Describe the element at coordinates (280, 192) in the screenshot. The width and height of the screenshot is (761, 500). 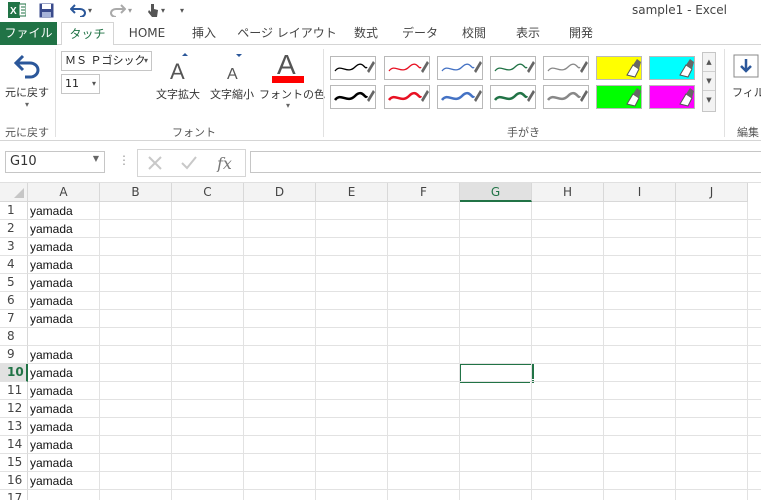
I see `column-header-d: D` at that location.